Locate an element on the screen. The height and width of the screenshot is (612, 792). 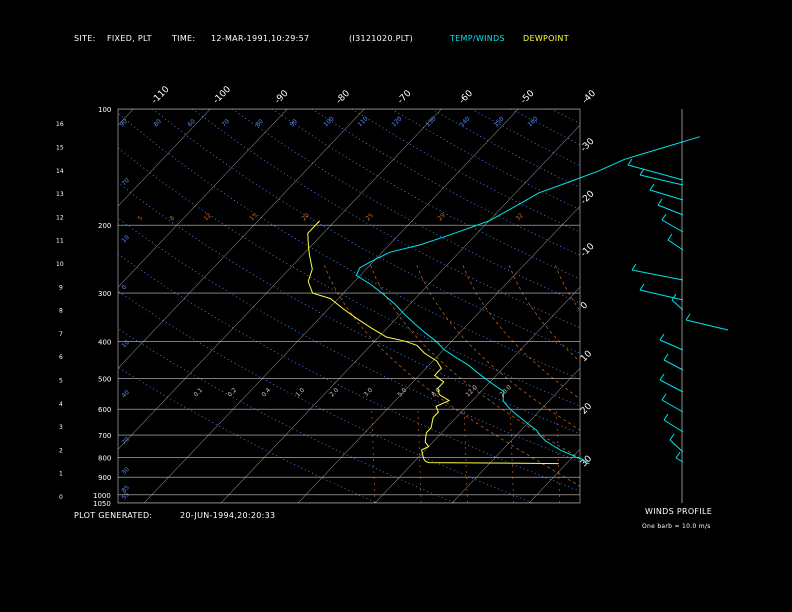
height-label: 15 is located at coordinates (60, 148).